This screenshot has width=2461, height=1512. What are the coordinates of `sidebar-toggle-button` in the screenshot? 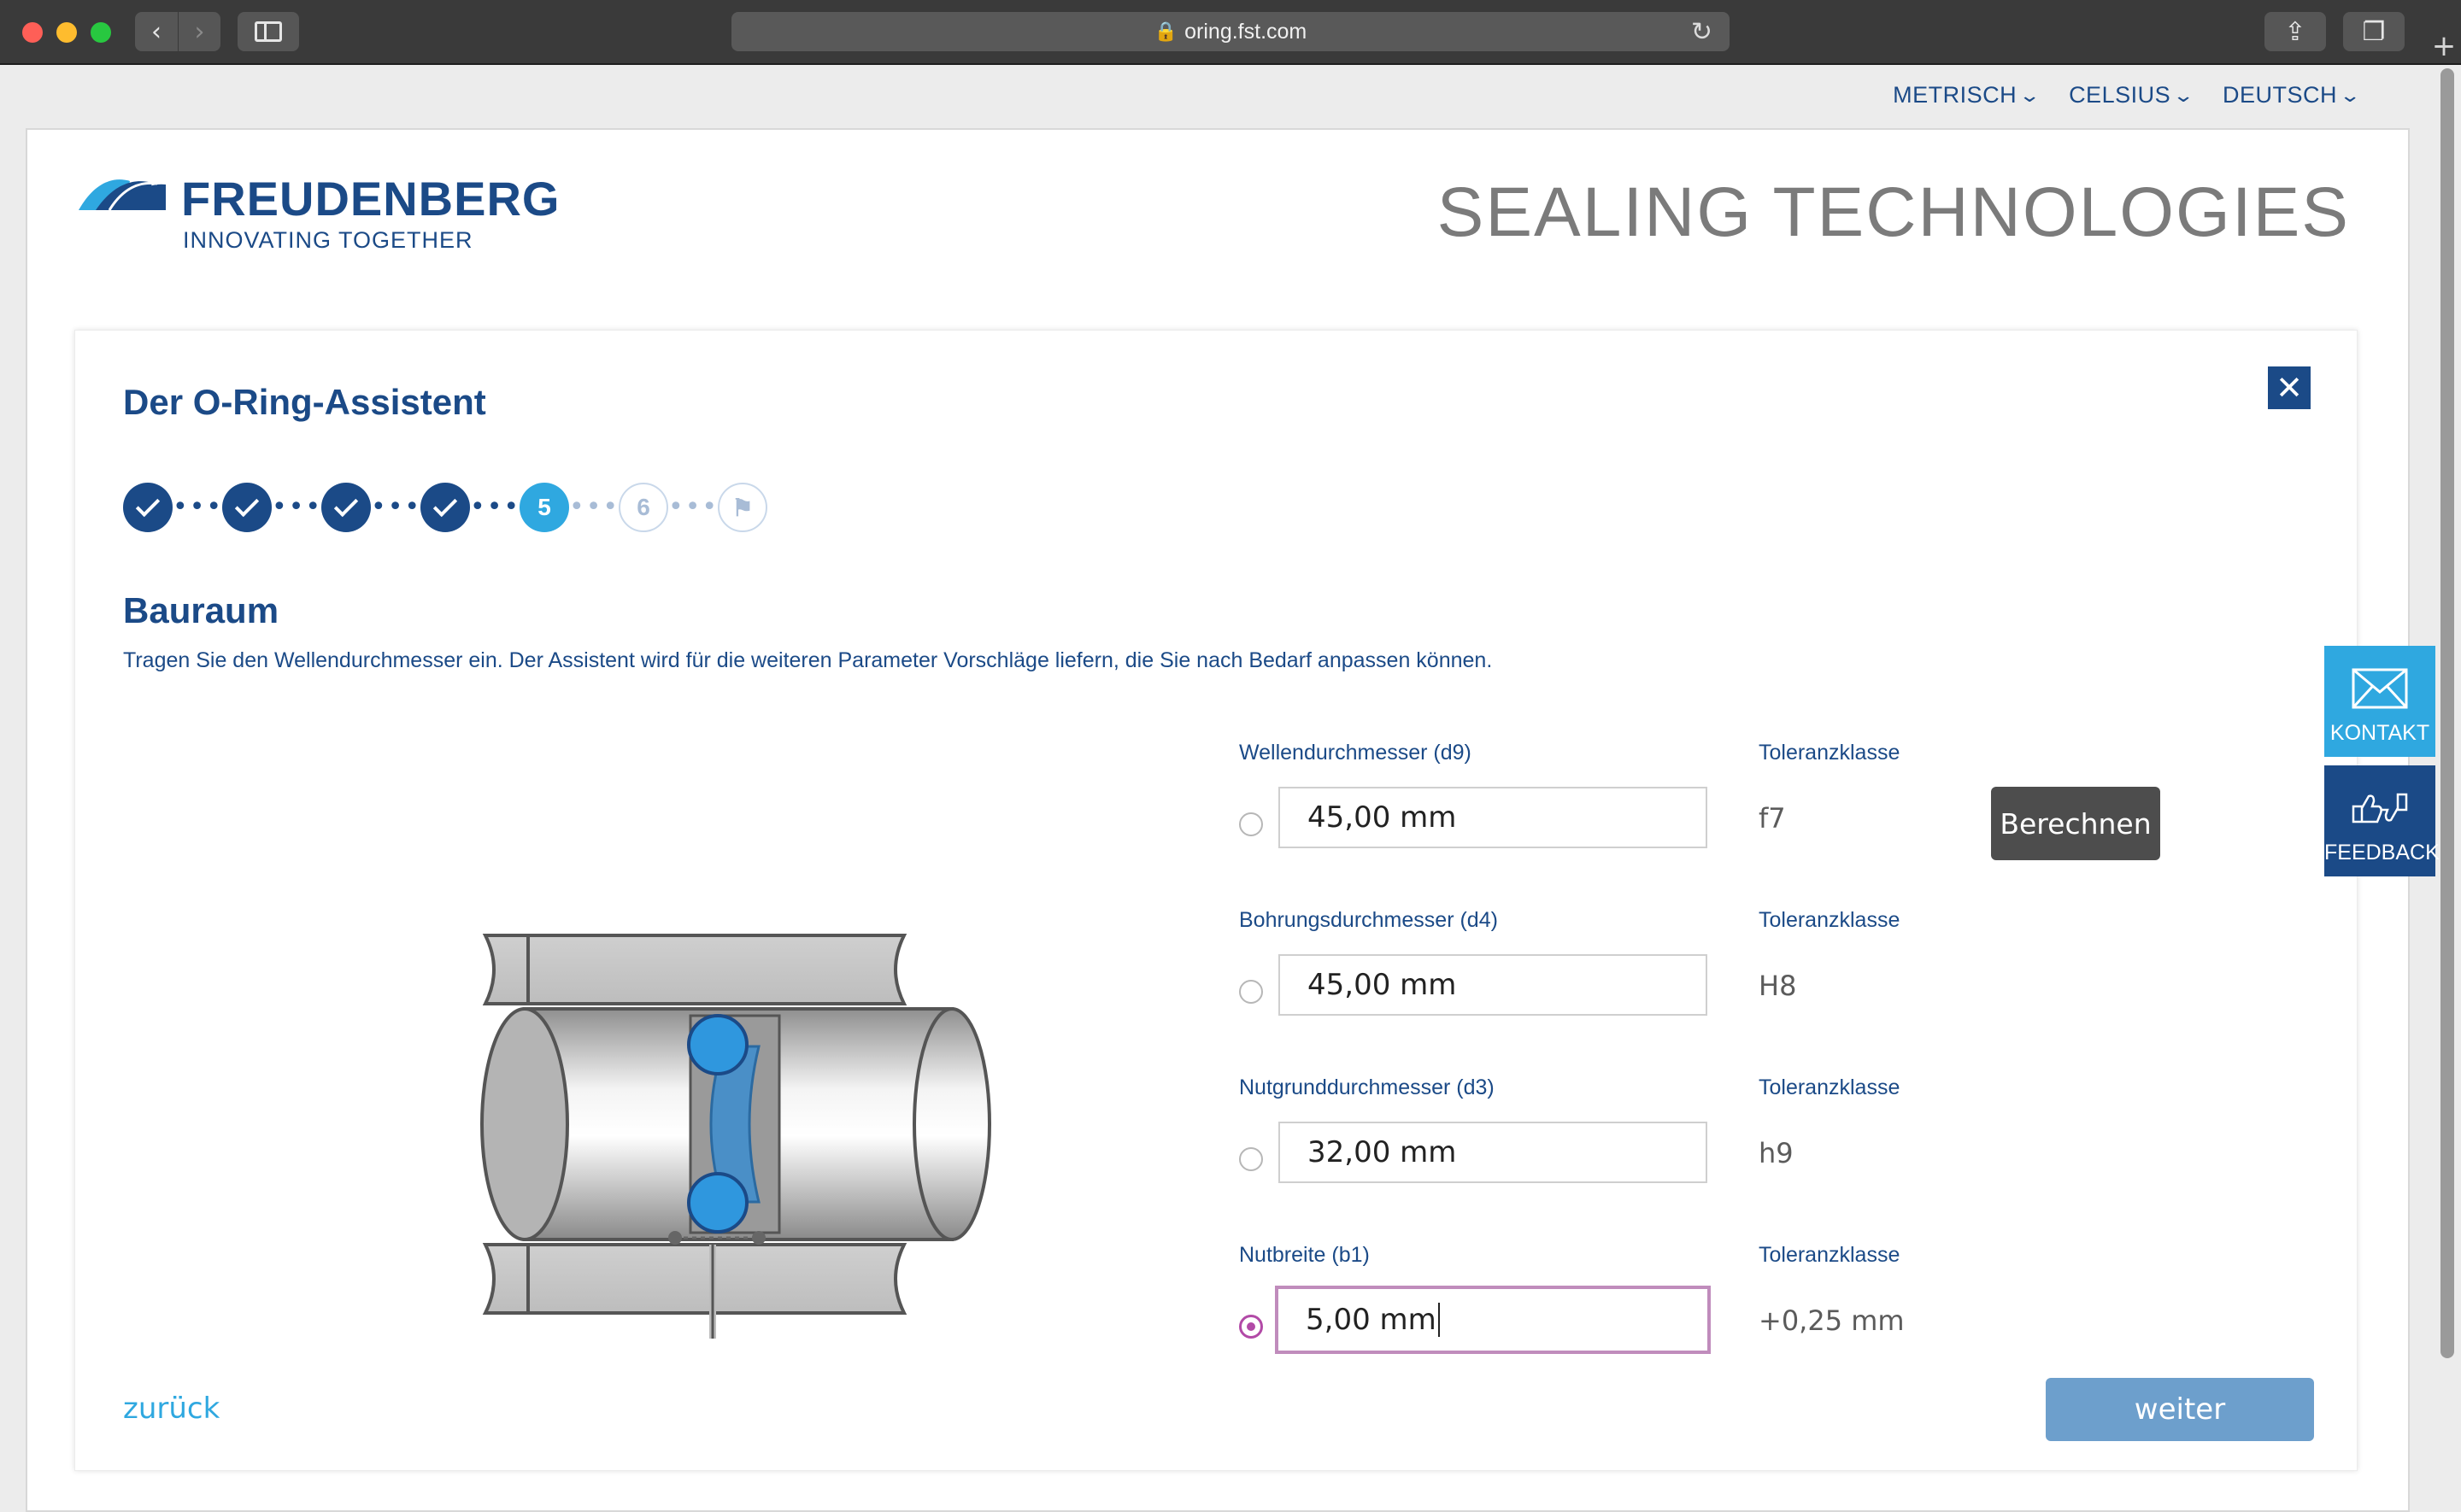 It's located at (268, 31).